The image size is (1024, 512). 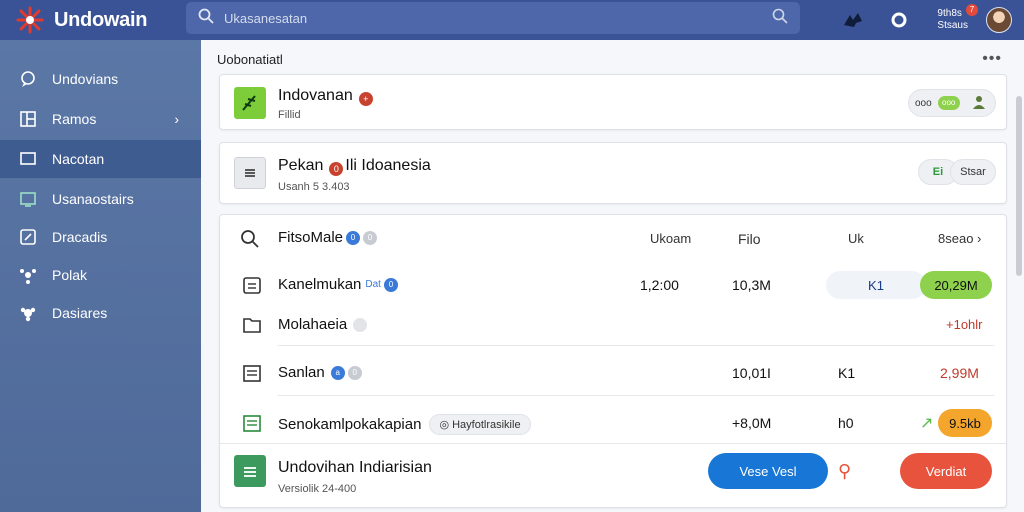 I want to click on alert-icon: 0, so click(x=336, y=169).